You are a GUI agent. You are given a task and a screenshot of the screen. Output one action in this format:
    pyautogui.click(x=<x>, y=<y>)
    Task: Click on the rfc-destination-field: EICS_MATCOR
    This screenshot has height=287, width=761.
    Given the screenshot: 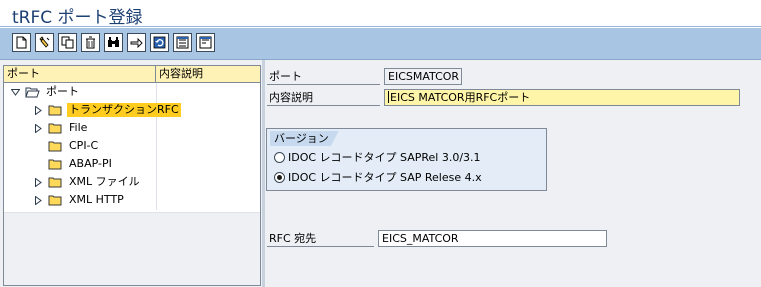 What is the action you would take?
    pyautogui.click(x=492, y=238)
    